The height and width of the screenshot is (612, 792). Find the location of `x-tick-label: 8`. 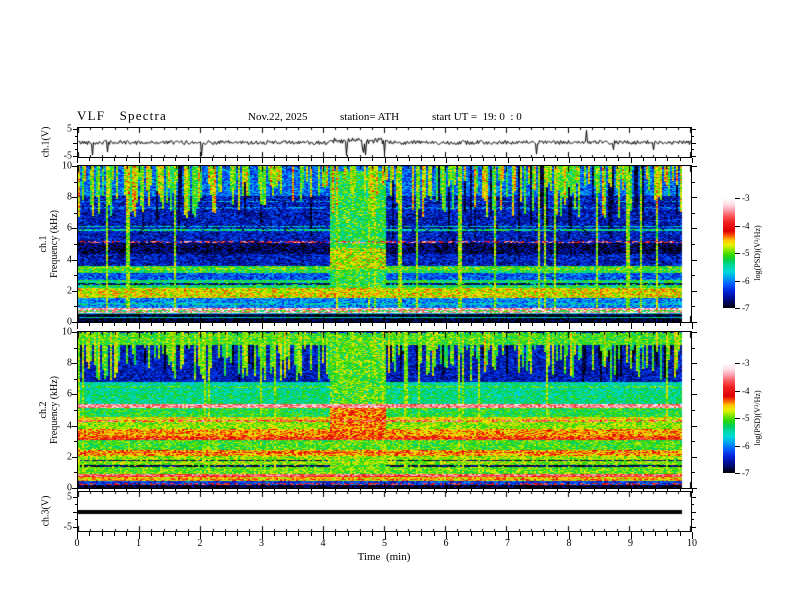

x-tick-label: 8 is located at coordinates (569, 543).